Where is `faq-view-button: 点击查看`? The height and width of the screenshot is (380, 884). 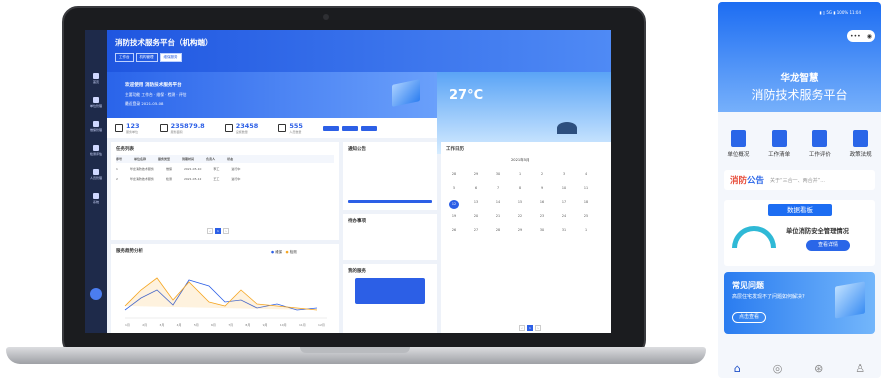 faq-view-button: 点击查看 is located at coordinates (749, 317).